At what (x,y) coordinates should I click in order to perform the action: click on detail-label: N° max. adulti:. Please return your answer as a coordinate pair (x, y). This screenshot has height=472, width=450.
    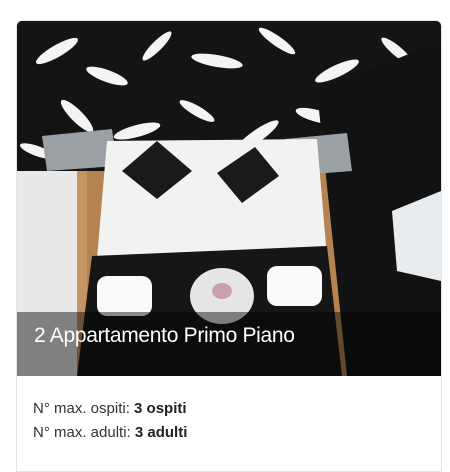
    Looking at the image, I should click on (82, 432).